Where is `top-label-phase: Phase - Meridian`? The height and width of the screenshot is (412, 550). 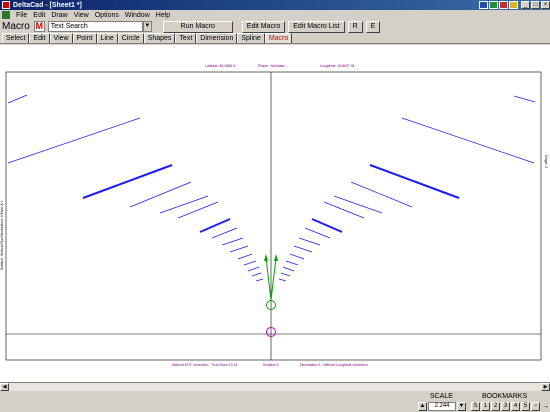 top-label-phase: Phase - Meridian is located at coordinates (271, 66).